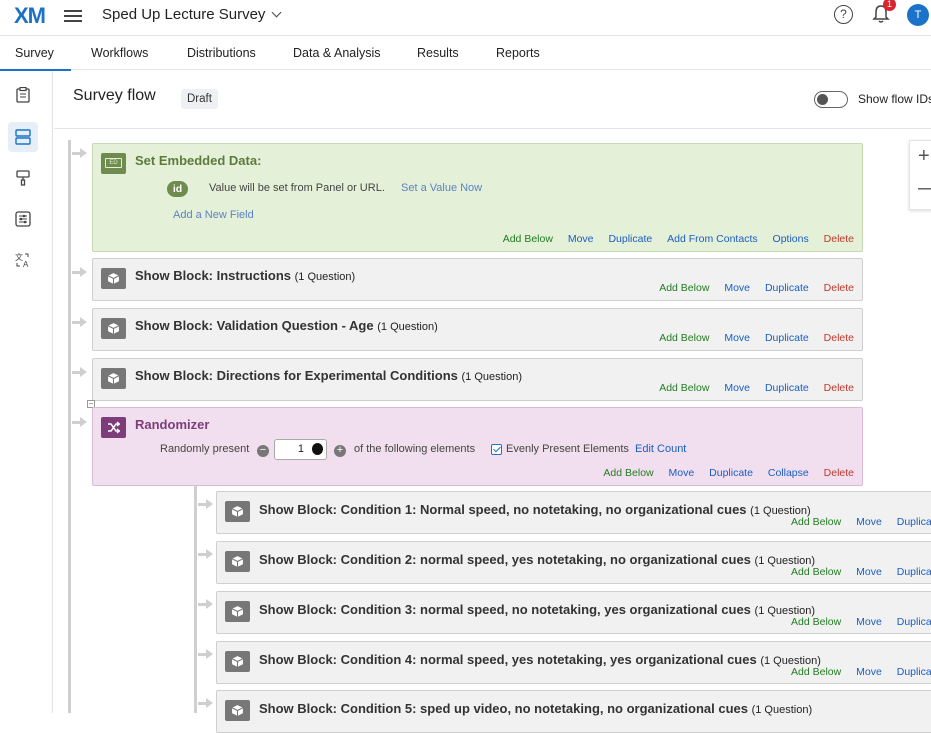 The width and height of the screenshot is (931, 733). Describe the element at coordinates (263, 451) in the screenshot. I see `minus-icon: −` at that location.